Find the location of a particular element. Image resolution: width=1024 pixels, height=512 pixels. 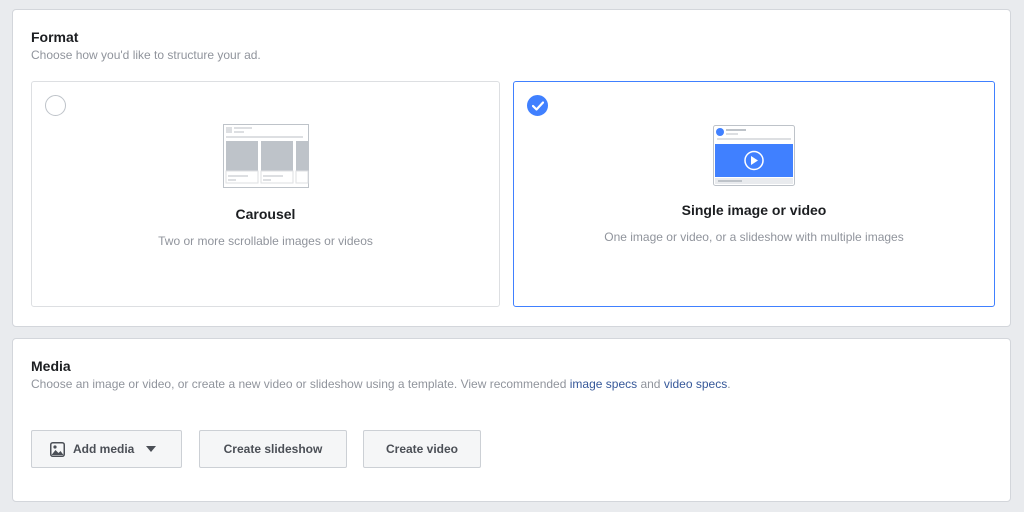

media-title: Media is located at coordinates (51, 366).